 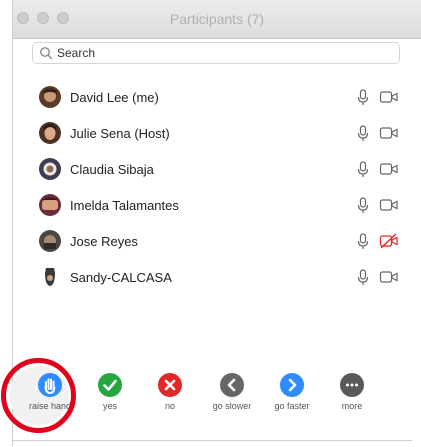 What do you see at coordinates (38, 395) in the screenshot?
I see `raise-hand-highlight-ring` at bounding box center [38, 395].